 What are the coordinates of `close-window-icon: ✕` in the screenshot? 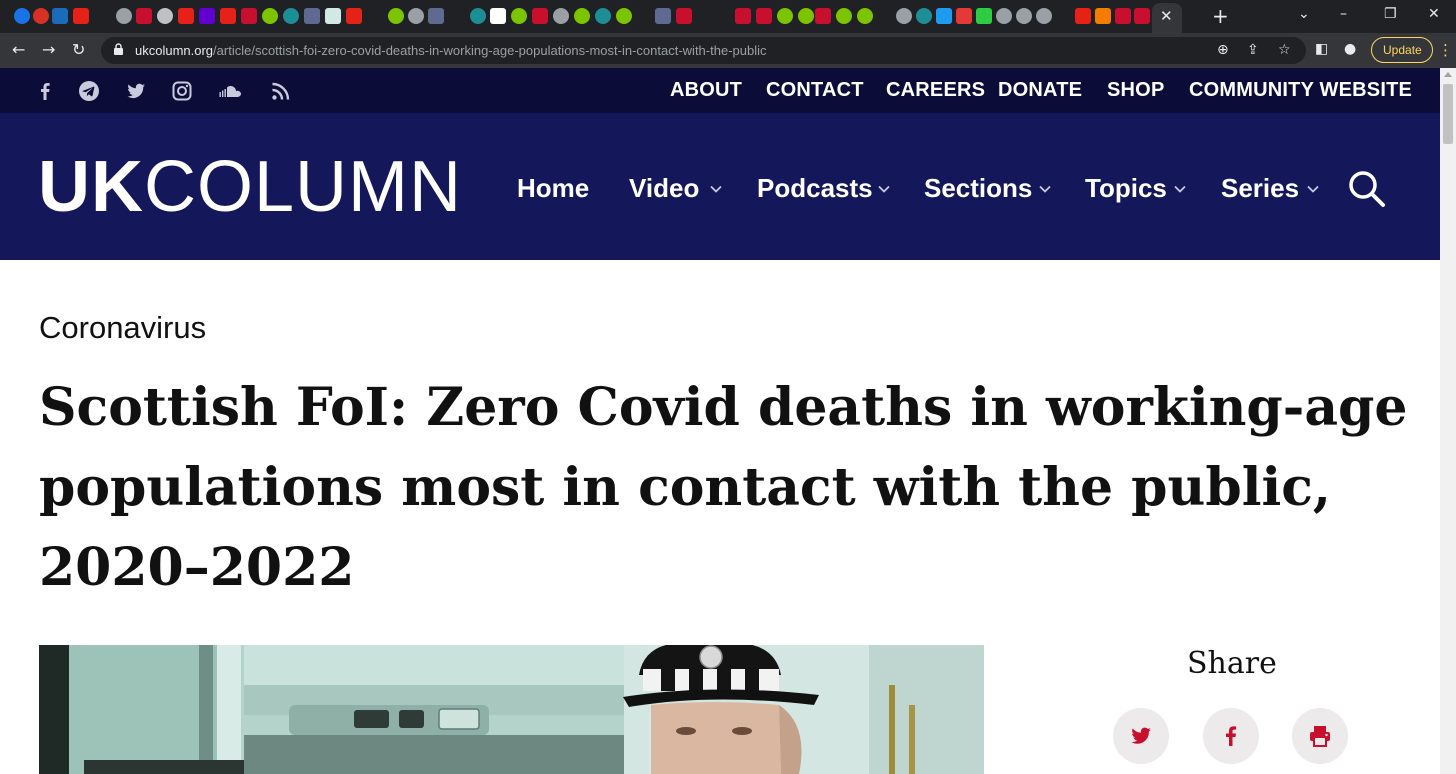 It's located at (1434, 14).